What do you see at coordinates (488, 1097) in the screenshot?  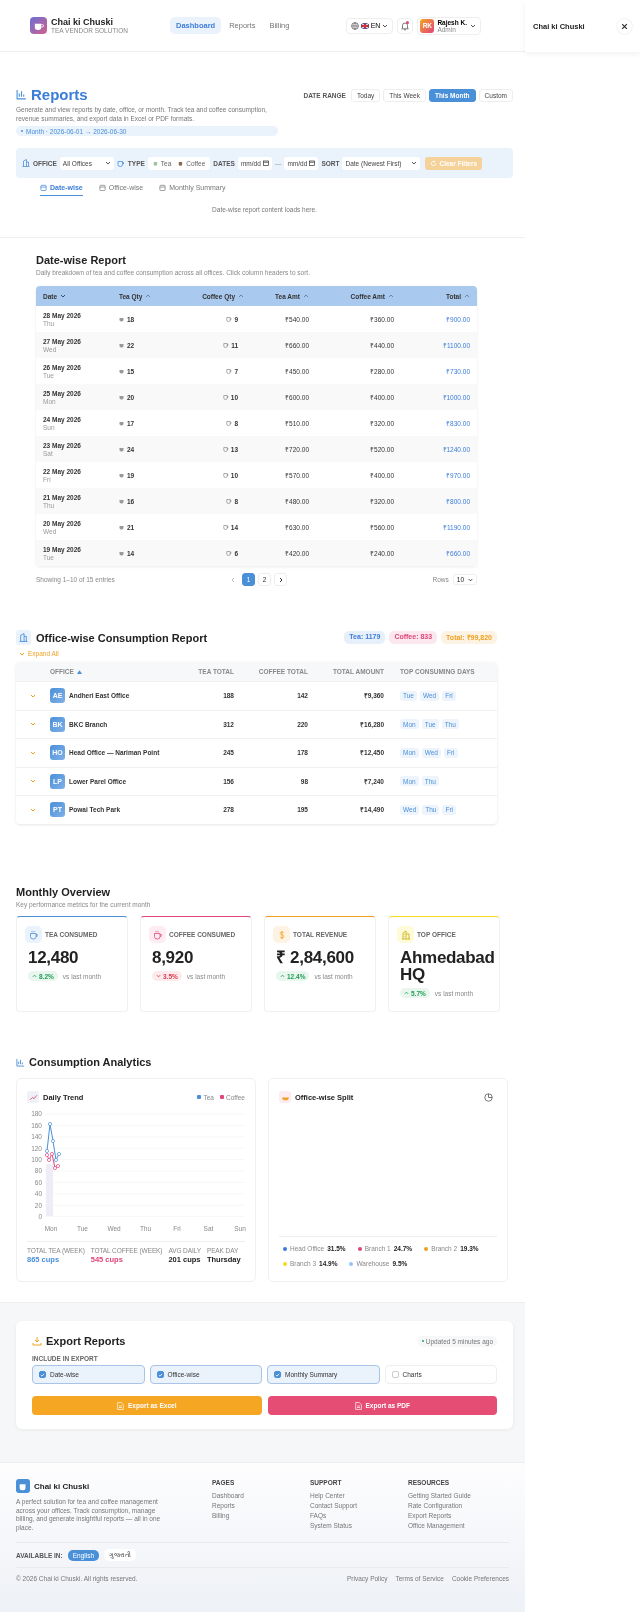 I see `pie-chart-icon` at bounding box center [488, 1097].